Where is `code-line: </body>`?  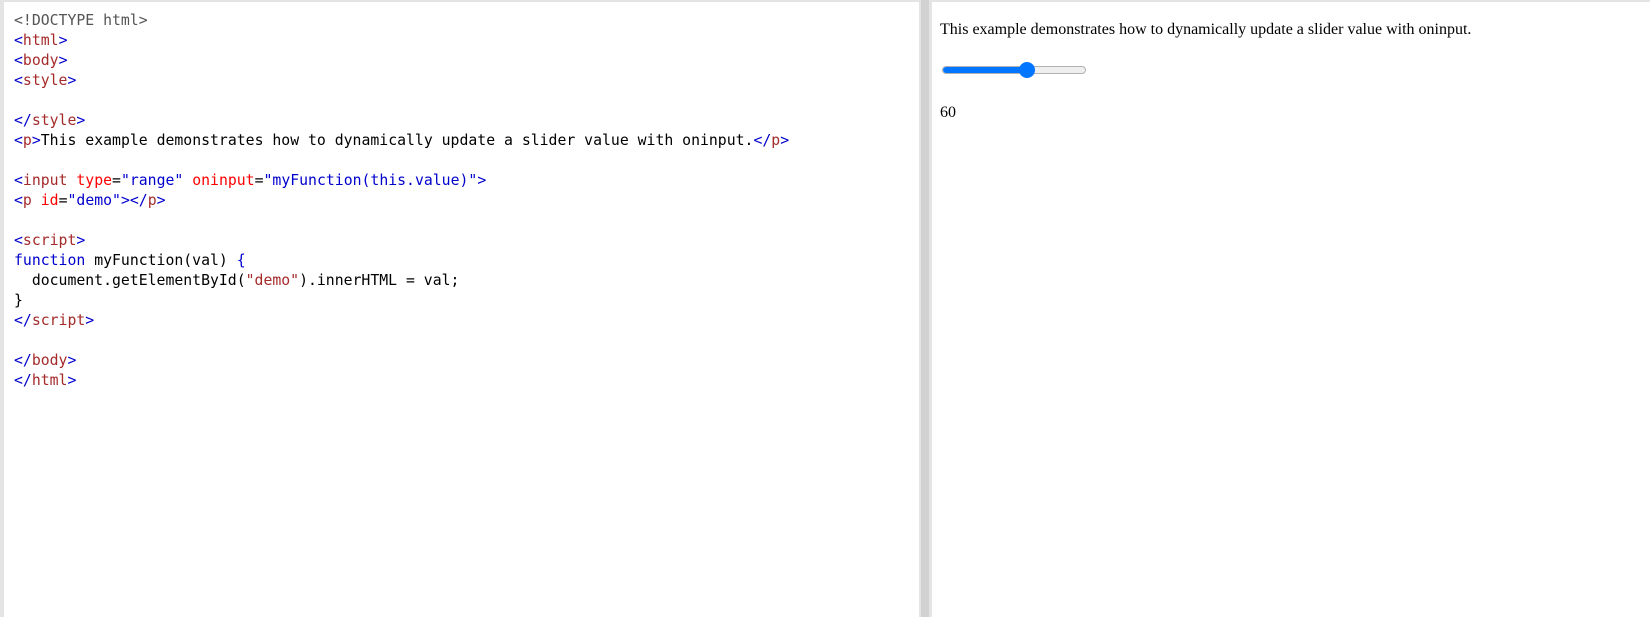
code-line: </body> is located at coordinates (401, 361).